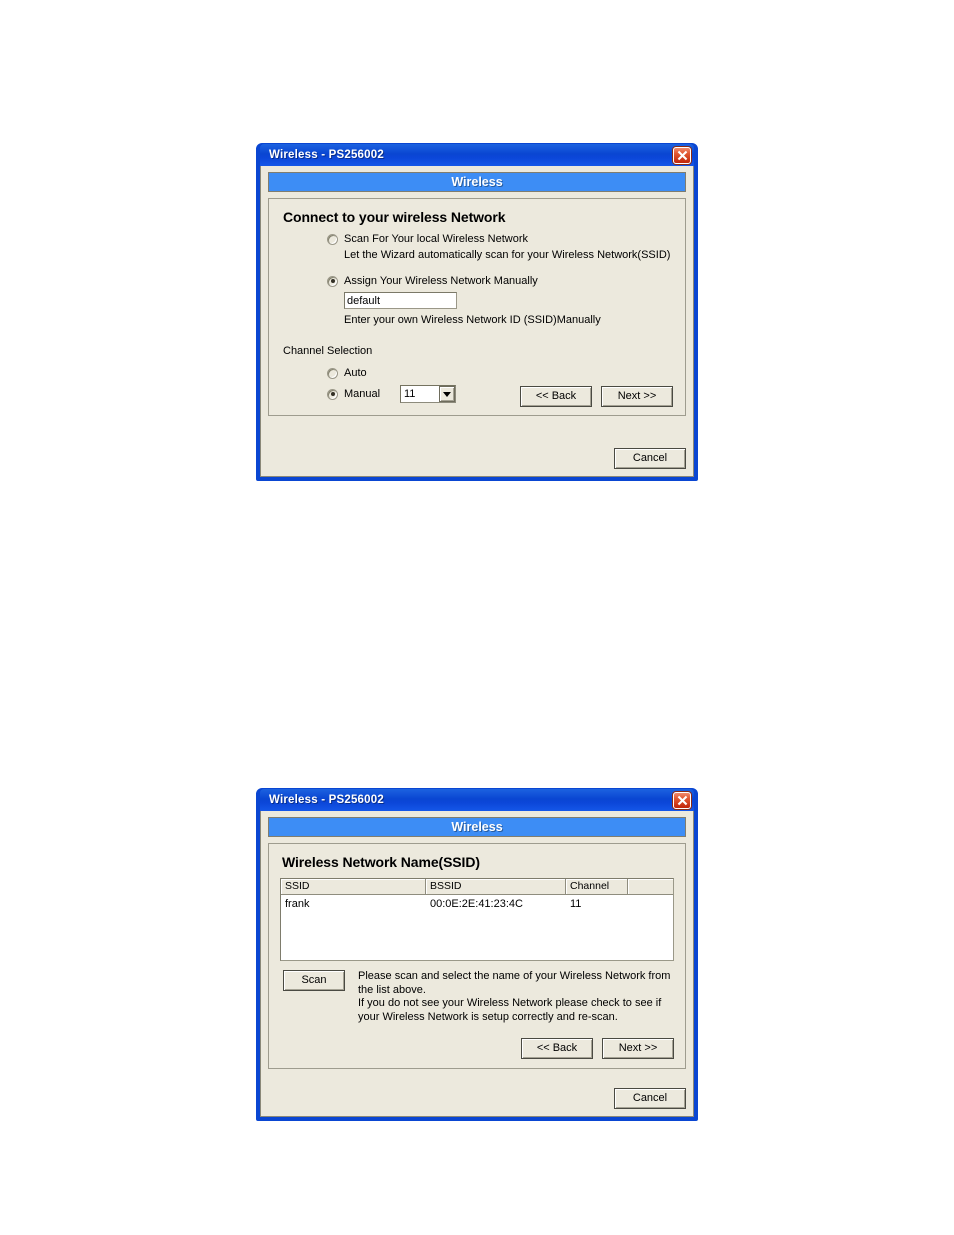  What do you see at coordinates (297, 903) in the screenshot?
I see `cell-ssid: frank` at bounding box center [297, 903].